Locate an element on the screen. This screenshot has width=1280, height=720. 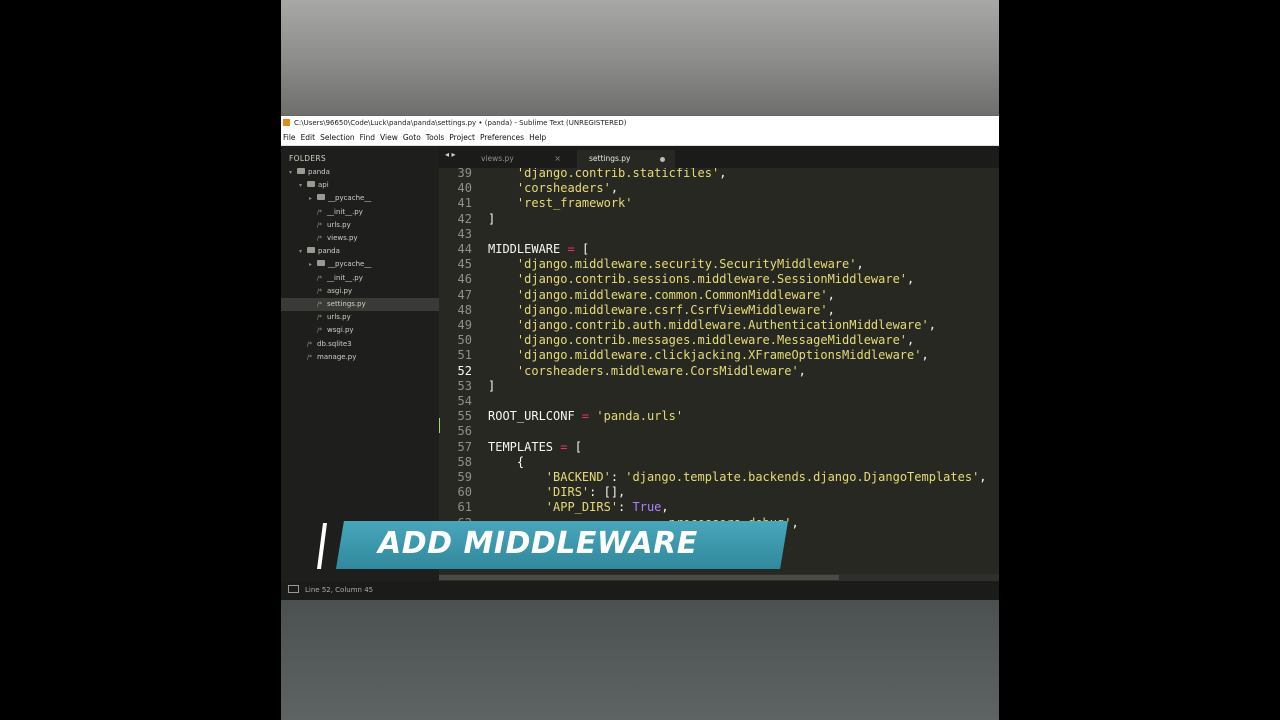
unsaved-dot-icon is located at coordinates (662, 159).